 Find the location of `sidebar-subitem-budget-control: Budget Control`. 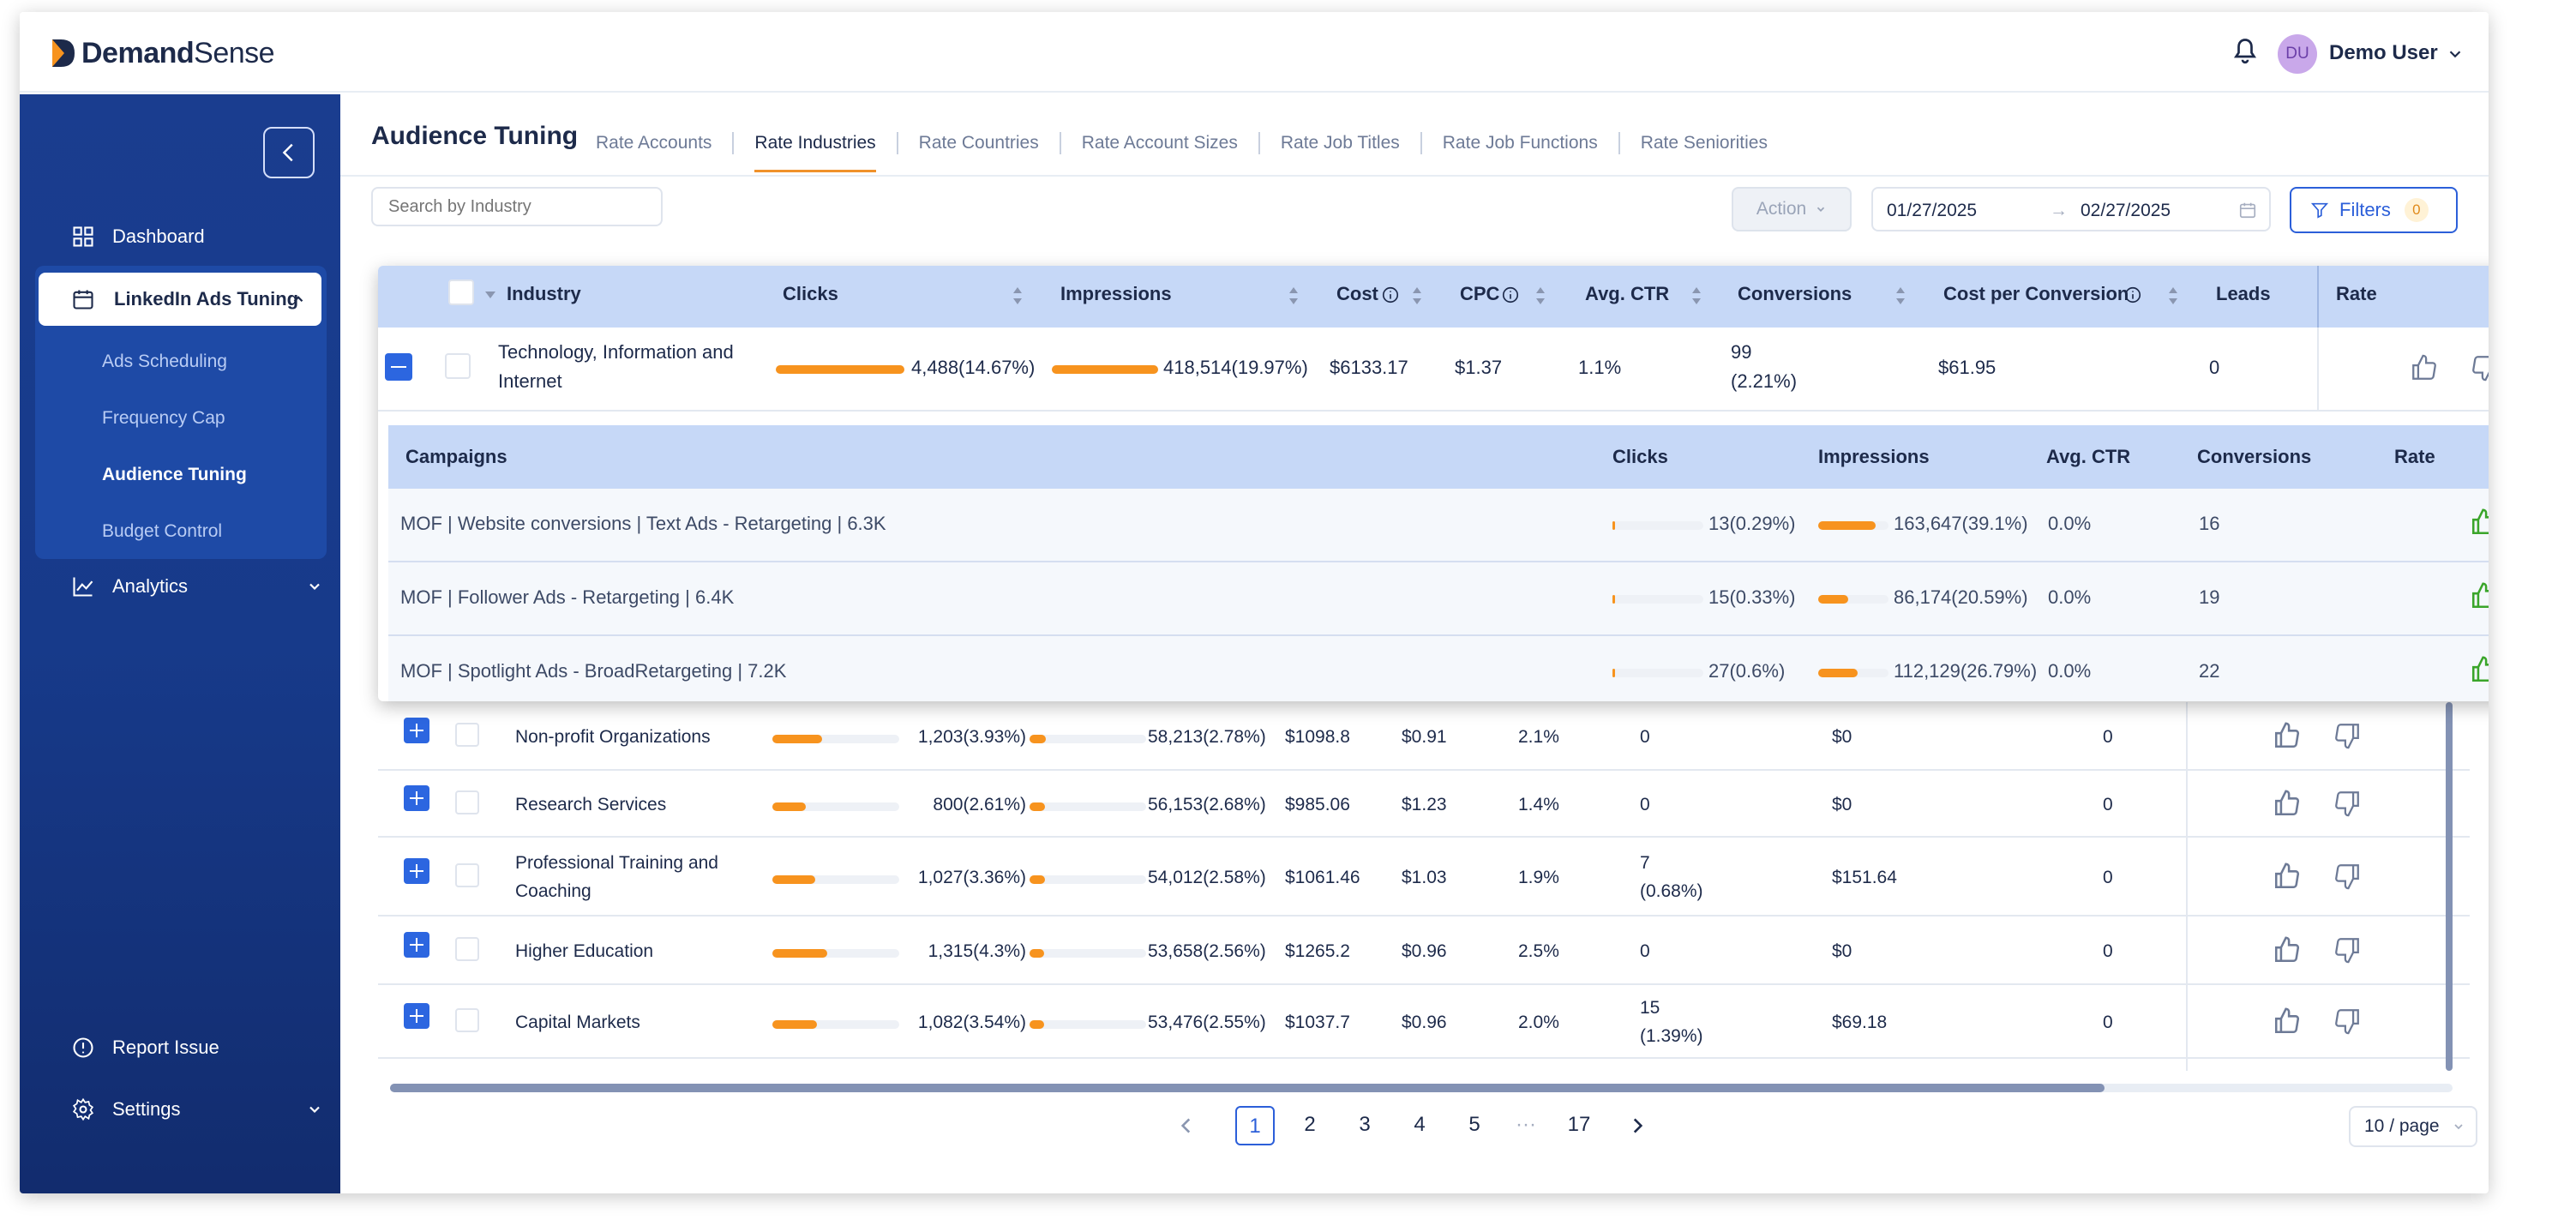

sidebar-subitem-budget-control: Budget Control is located at coordinates (162, 531).